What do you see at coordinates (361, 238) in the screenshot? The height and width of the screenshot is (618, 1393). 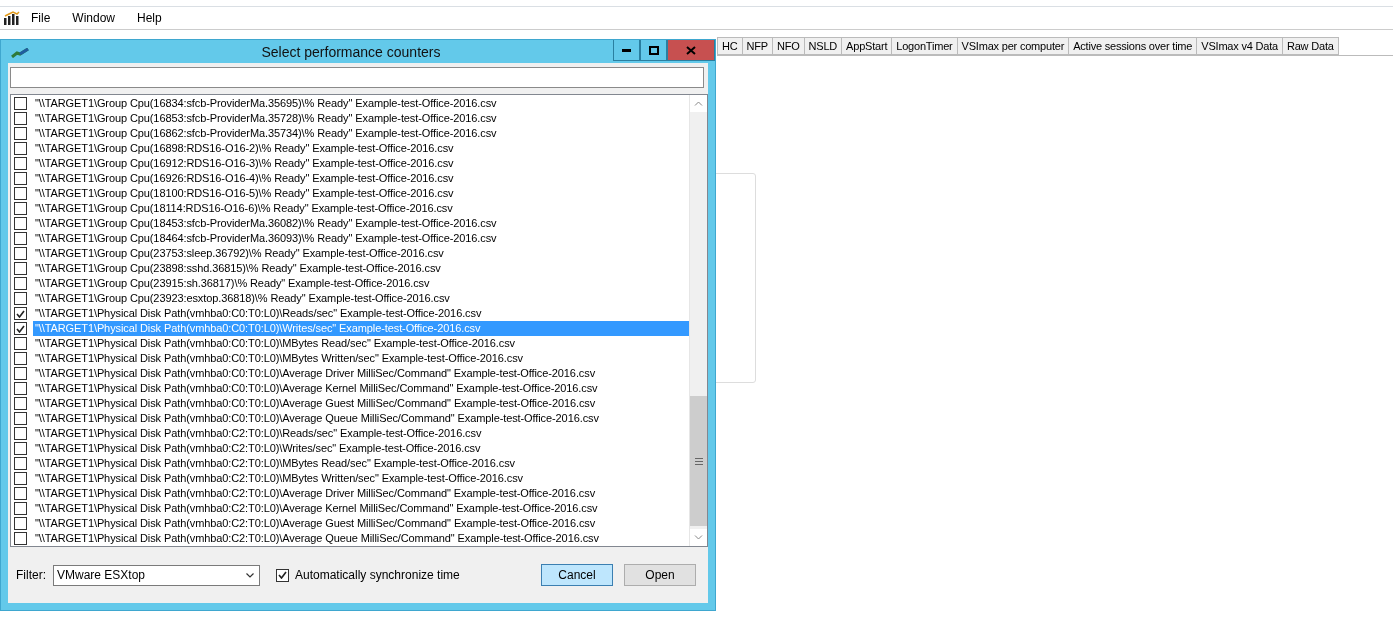 I see `counter-item: "\\TARGET1\Group Cpu(18464:sfcb-ProviderMa.36093)\% Ready" Example-test-Office-2016.csv` at bounding box center [361, 238].